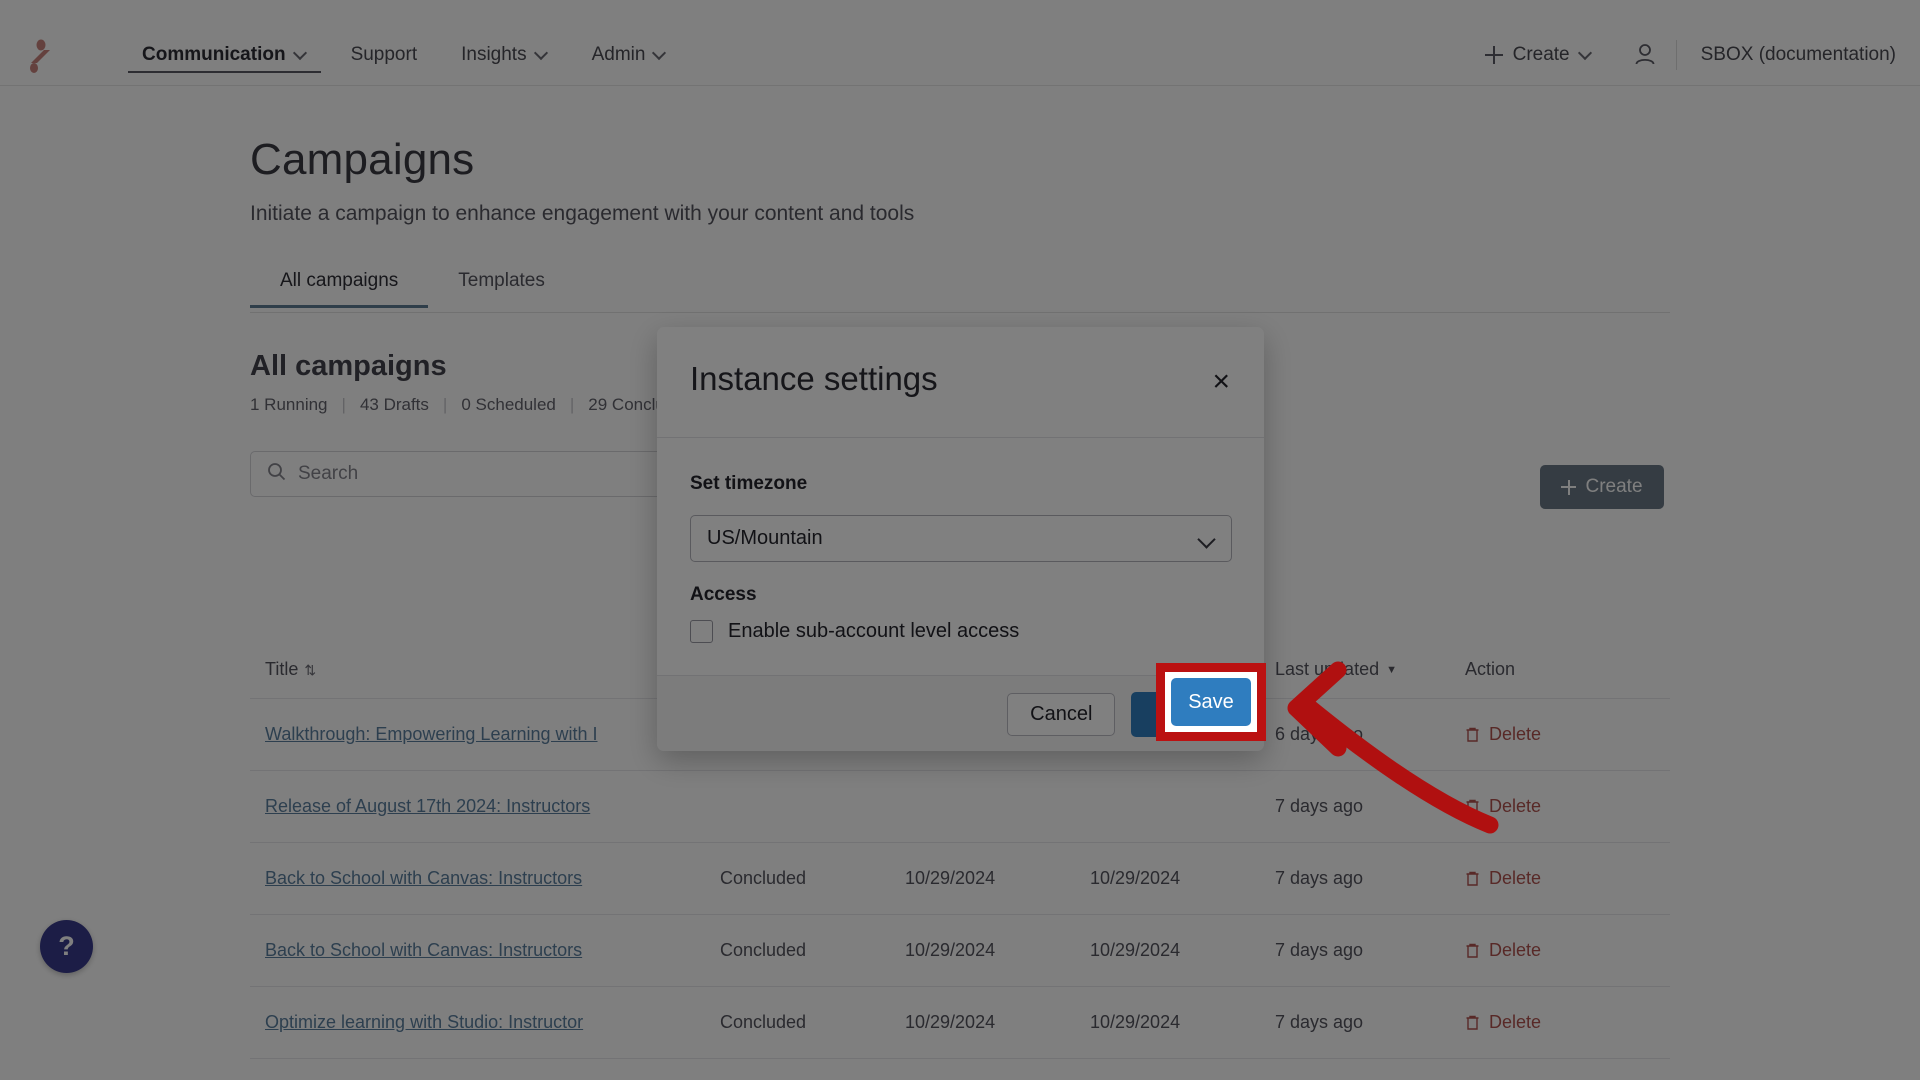  I want to click on close-icon: ×, so click(1221, 382).